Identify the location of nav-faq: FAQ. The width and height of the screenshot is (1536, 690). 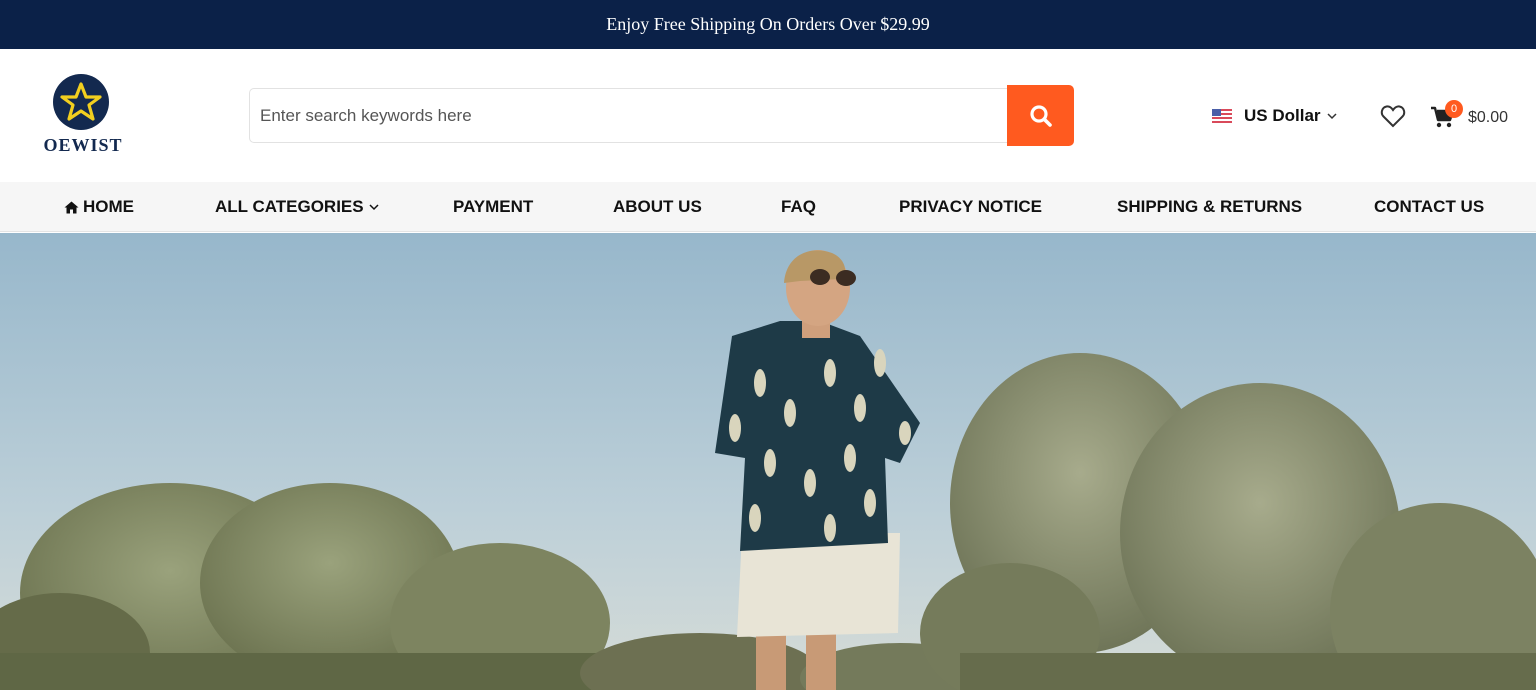
(798, 207).